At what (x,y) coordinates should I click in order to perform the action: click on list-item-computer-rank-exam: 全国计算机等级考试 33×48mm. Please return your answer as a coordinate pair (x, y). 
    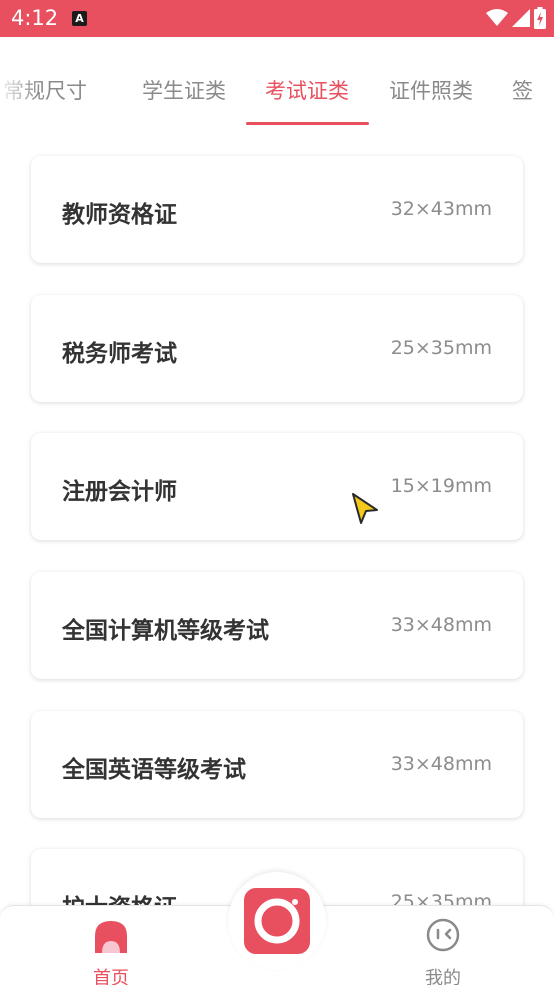
    Looking at the image, I should click on (277, 625).